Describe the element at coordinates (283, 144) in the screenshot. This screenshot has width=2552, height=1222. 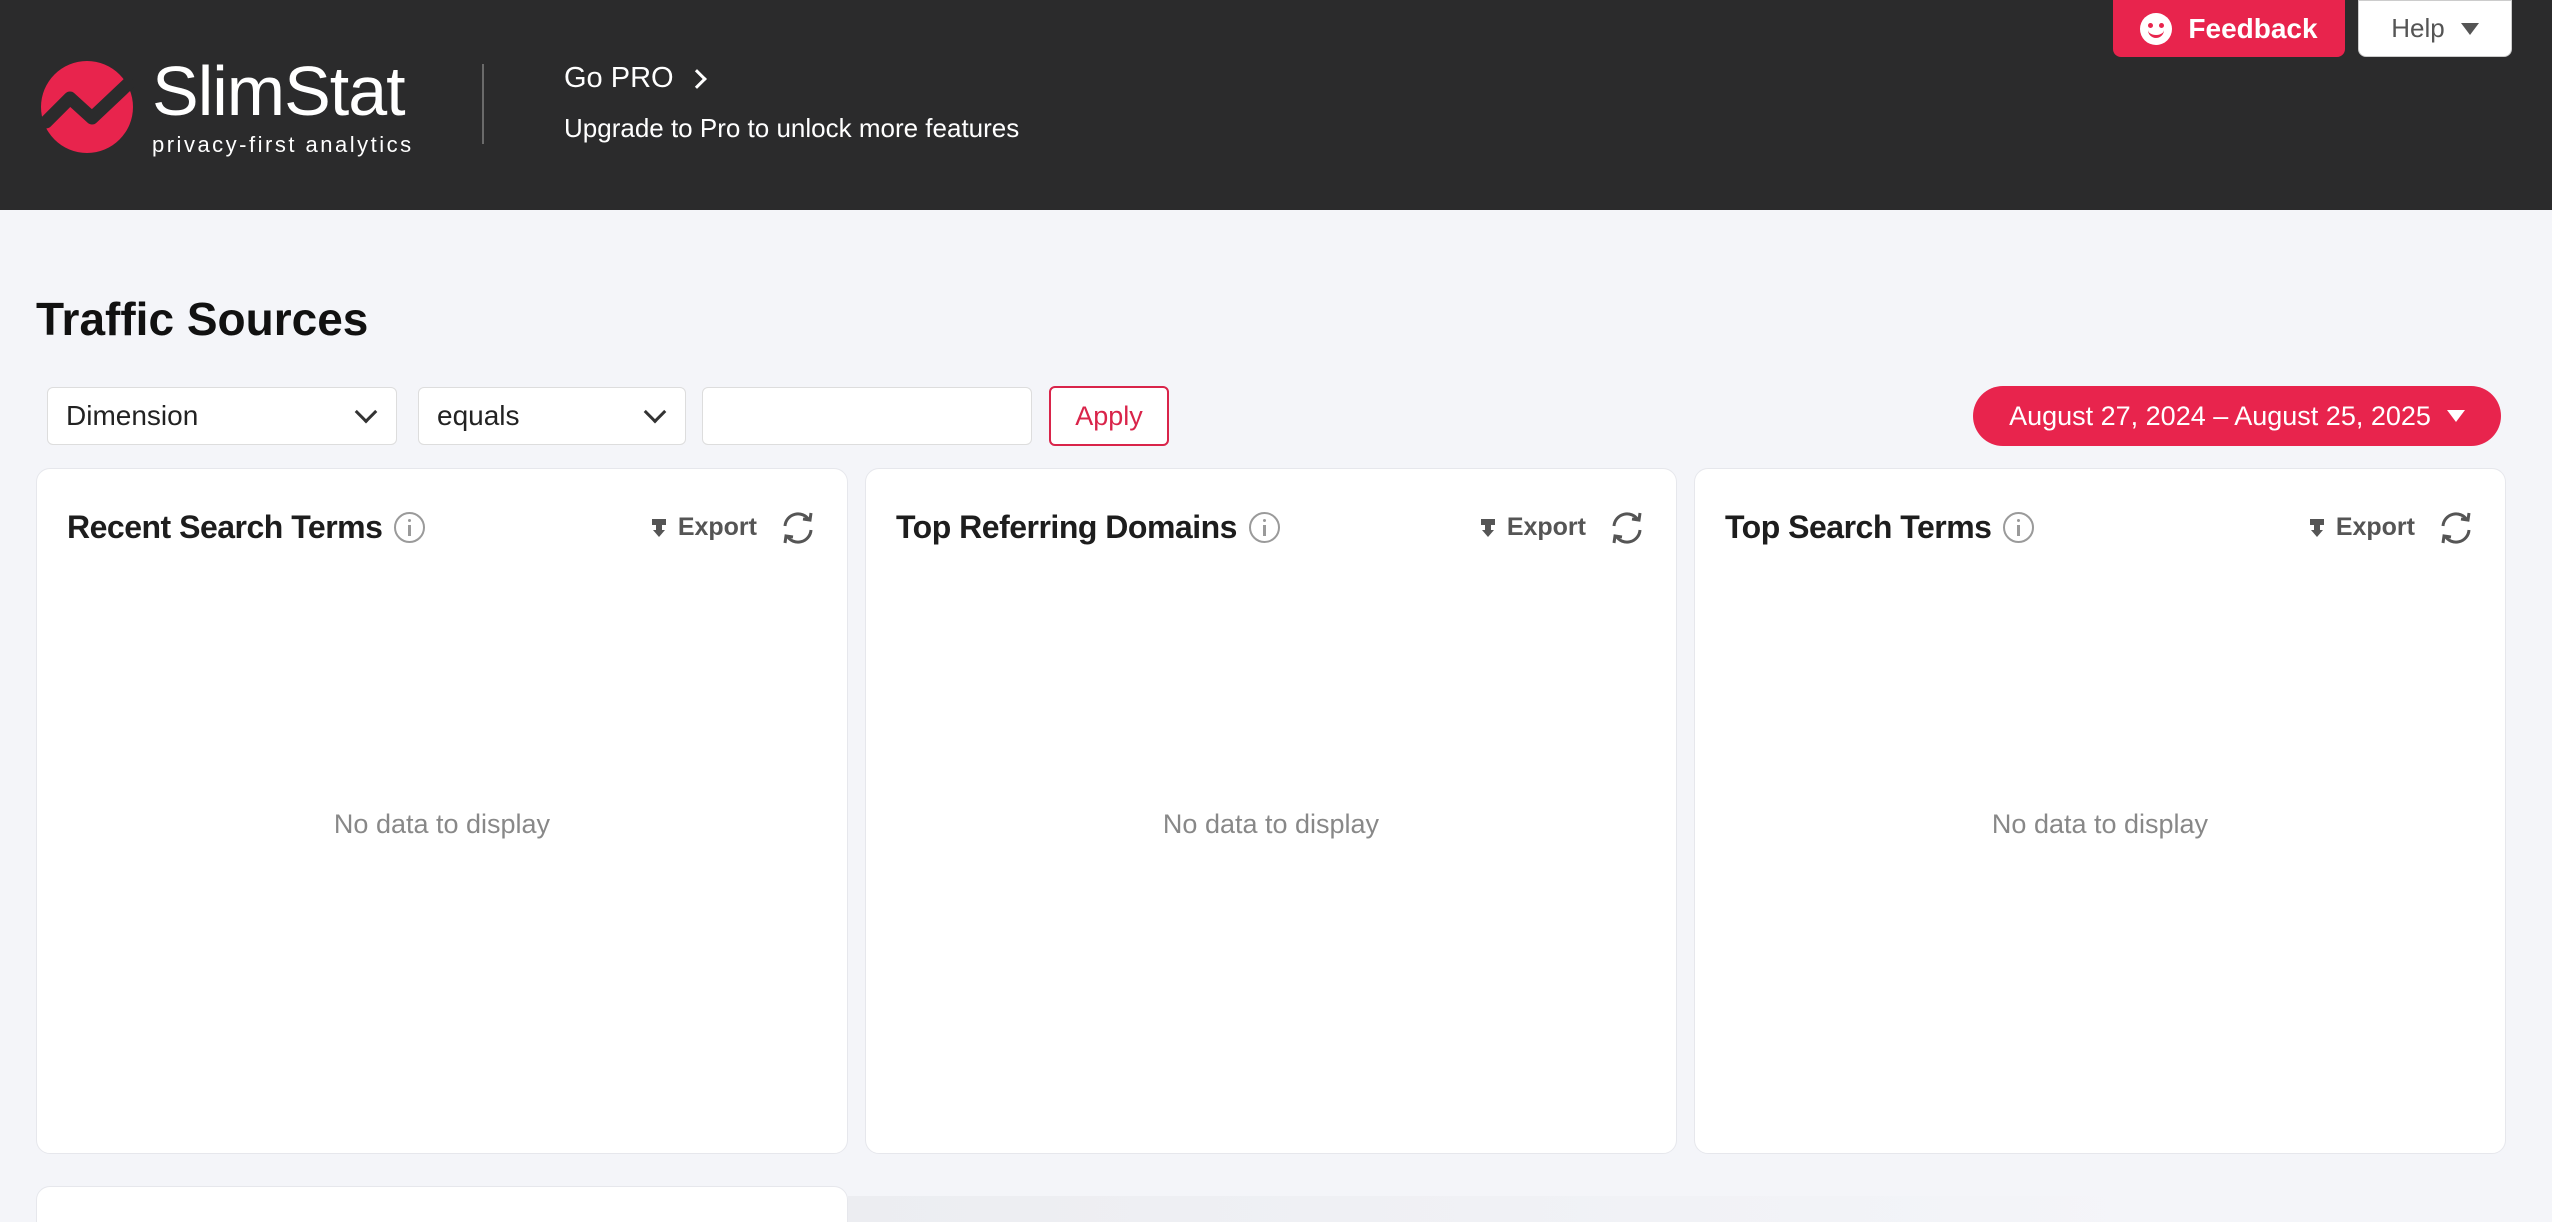
I see `brand-tagline: privacy-first analytics` at that location.